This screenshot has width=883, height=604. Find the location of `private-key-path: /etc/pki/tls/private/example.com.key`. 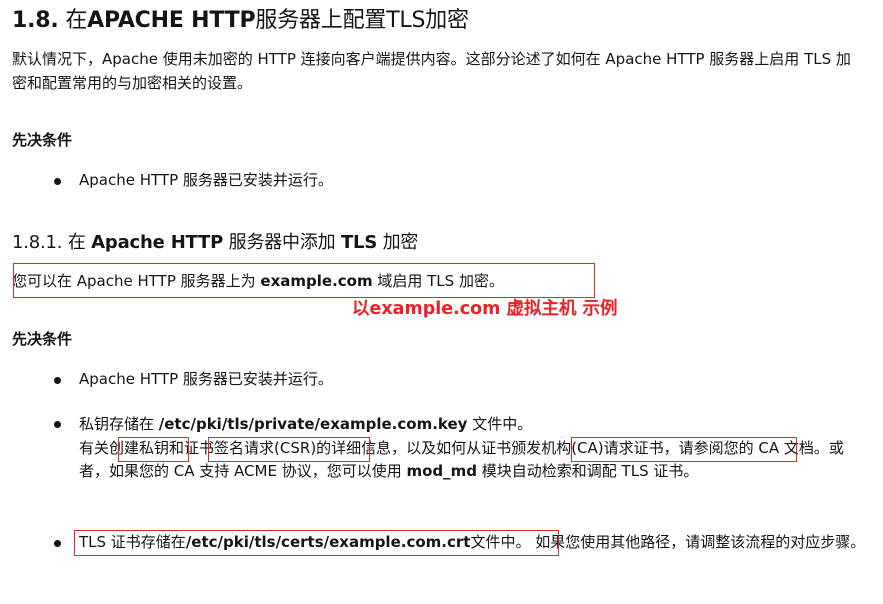

private-key-path: /etc/pki/tls/private/example.com.key is located at coordinates (313, 424).